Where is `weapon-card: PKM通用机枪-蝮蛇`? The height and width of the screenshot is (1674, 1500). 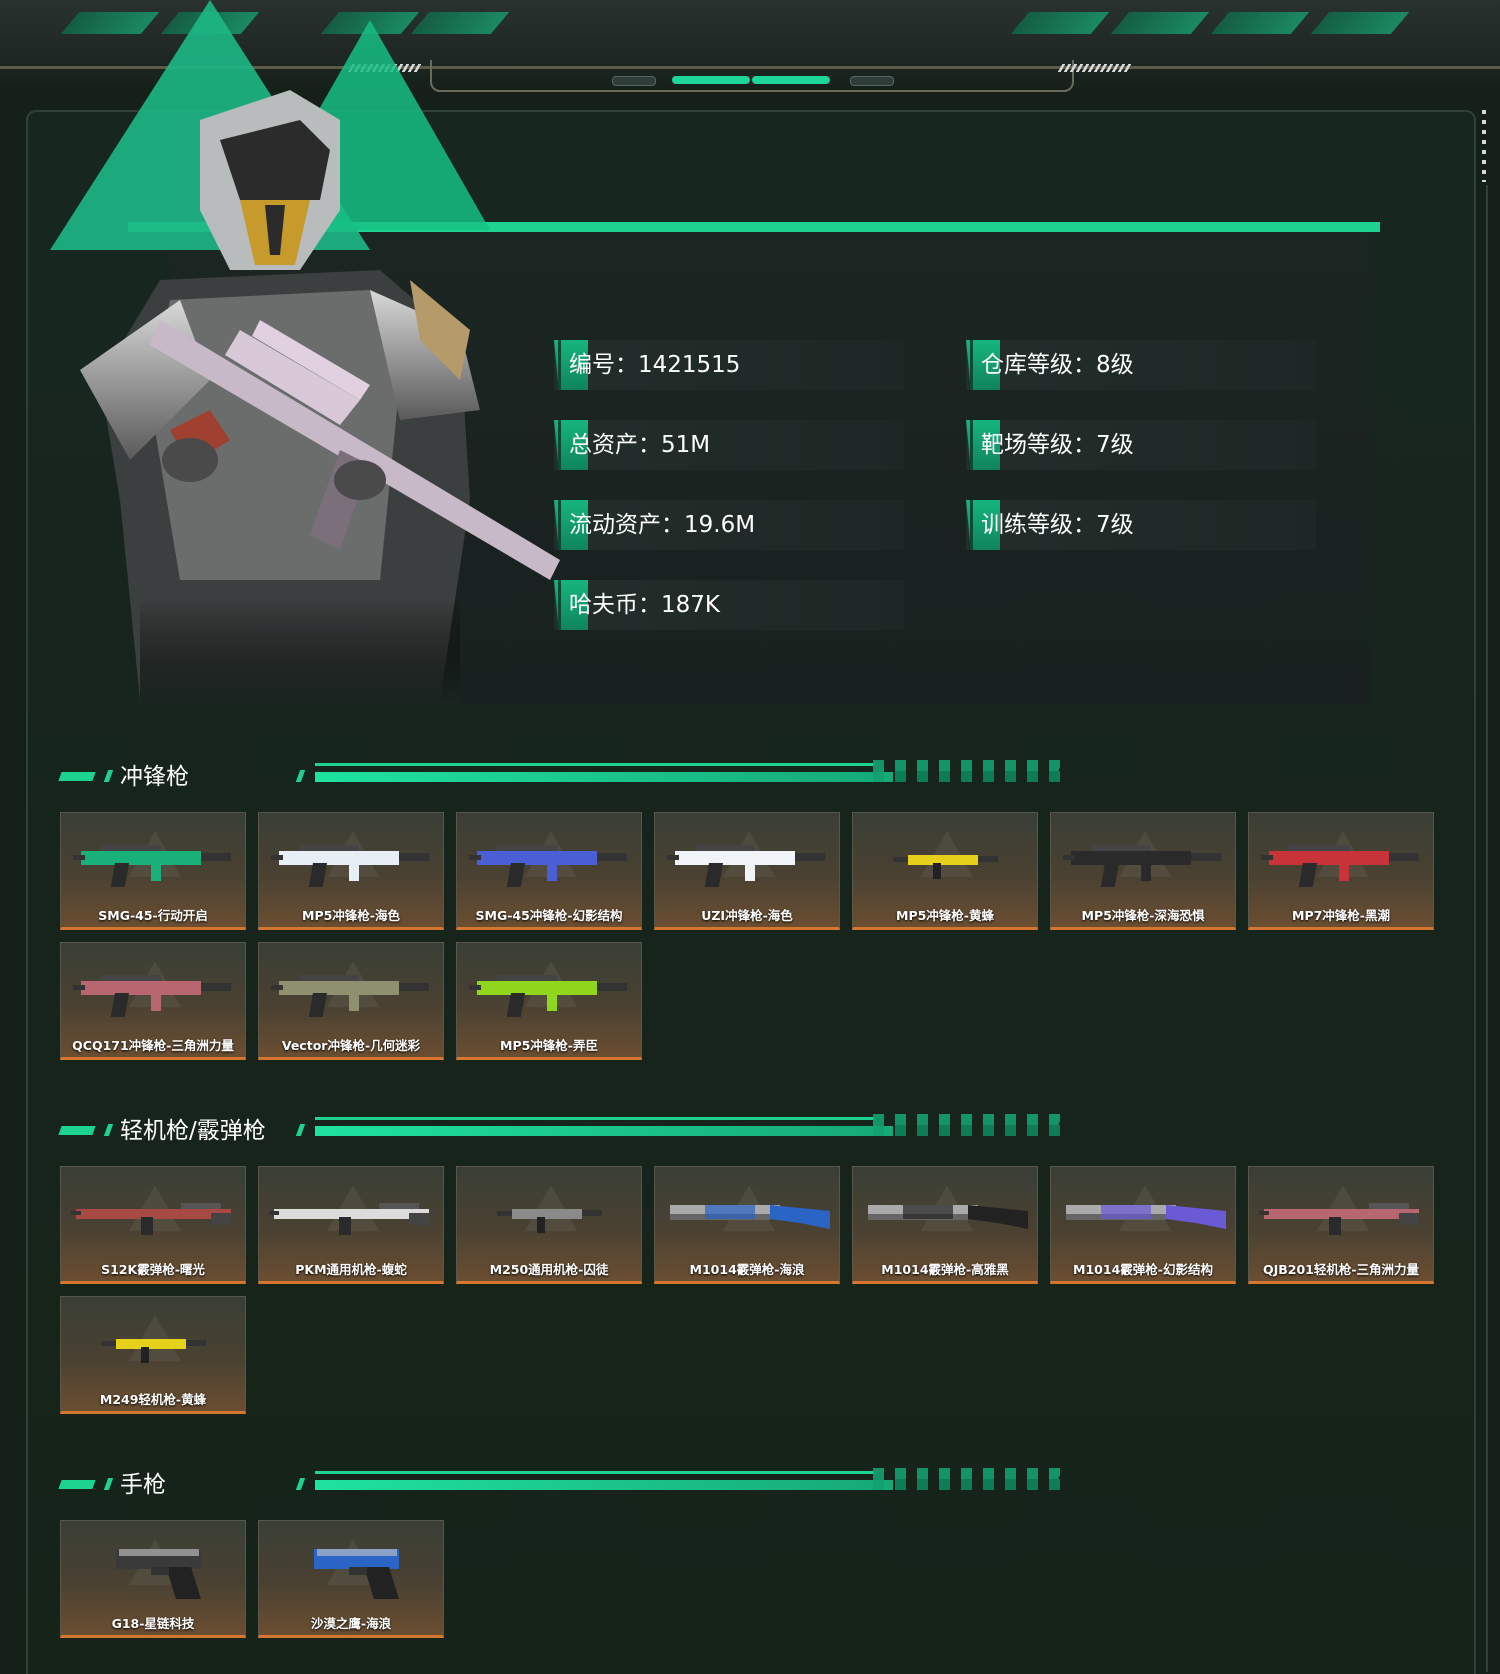 weapon-card: PKM通用机枪-蝮蛇 is located at coordinates (351, 1225).